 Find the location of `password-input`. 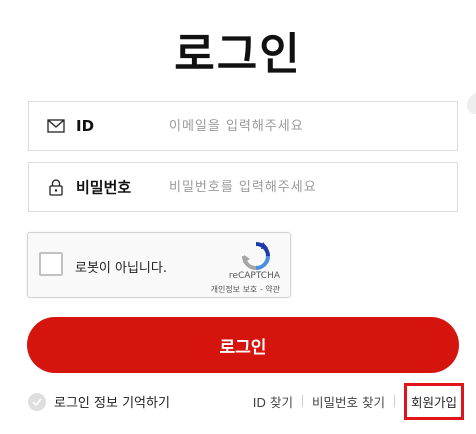

password-input is located at coordinates (309, 187).